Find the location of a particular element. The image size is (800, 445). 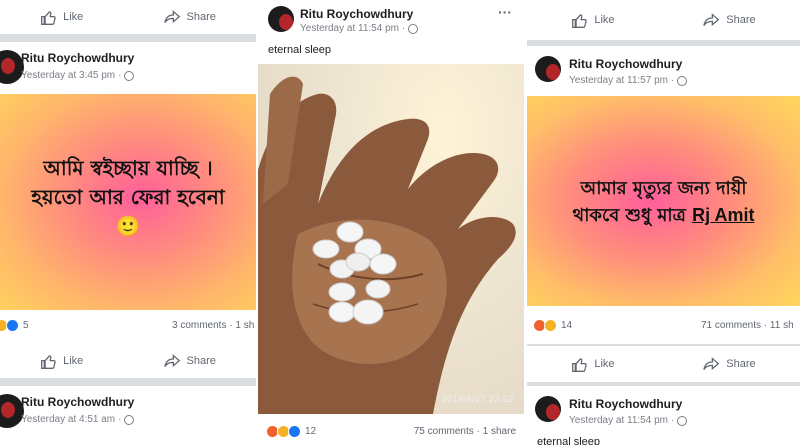

reaction-summary: 5 3 comments · 1 sh is located at coordinates (128, 325).